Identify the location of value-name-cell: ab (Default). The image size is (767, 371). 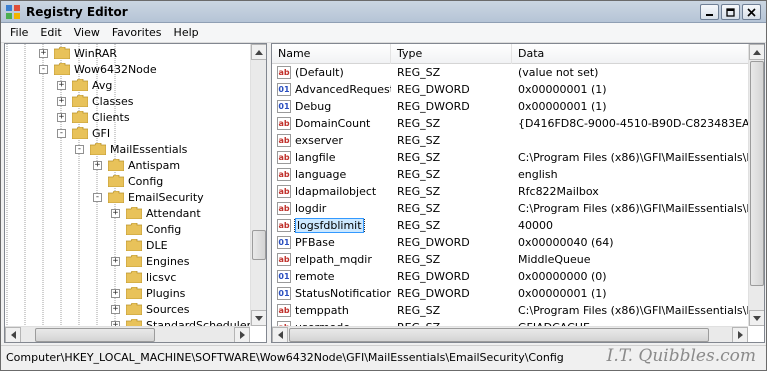
(331, 72).